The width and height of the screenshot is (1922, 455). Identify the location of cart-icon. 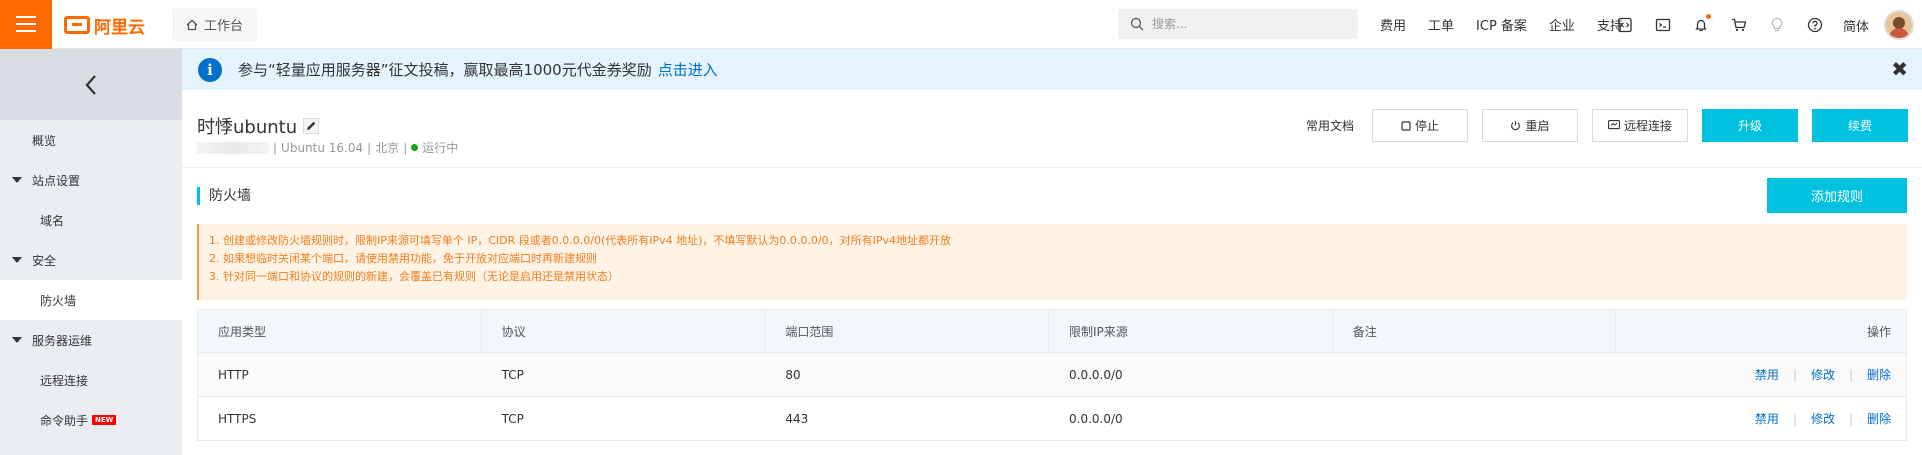
(1739, 25).